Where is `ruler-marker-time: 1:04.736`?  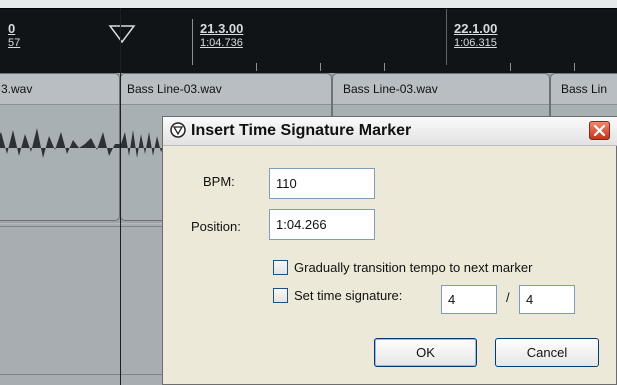
ruler-marker-time: 1:04.736 is located at coordinates (221, 43).